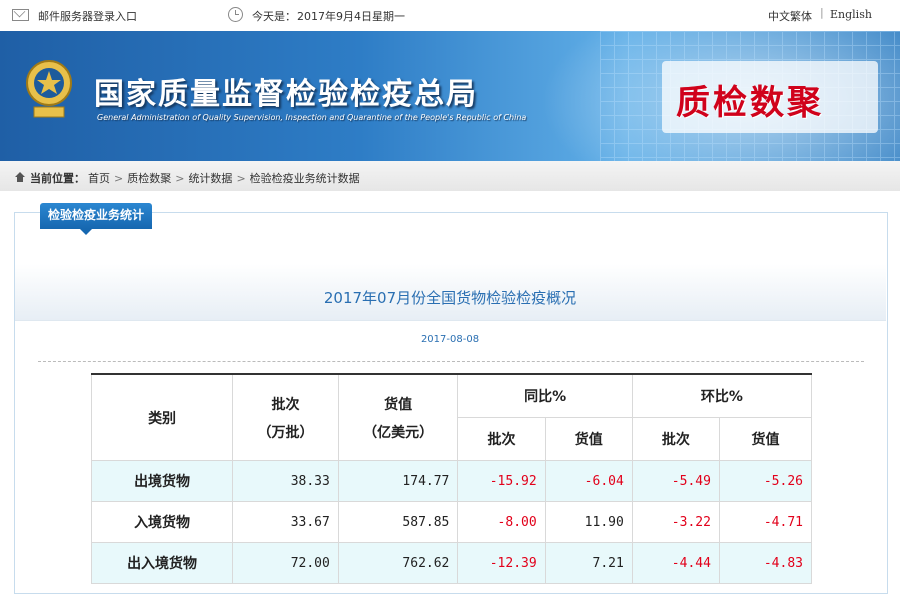 This screenshot has height=594, width=900. I want to click on header-mom: 环比%, so click(722, 395).